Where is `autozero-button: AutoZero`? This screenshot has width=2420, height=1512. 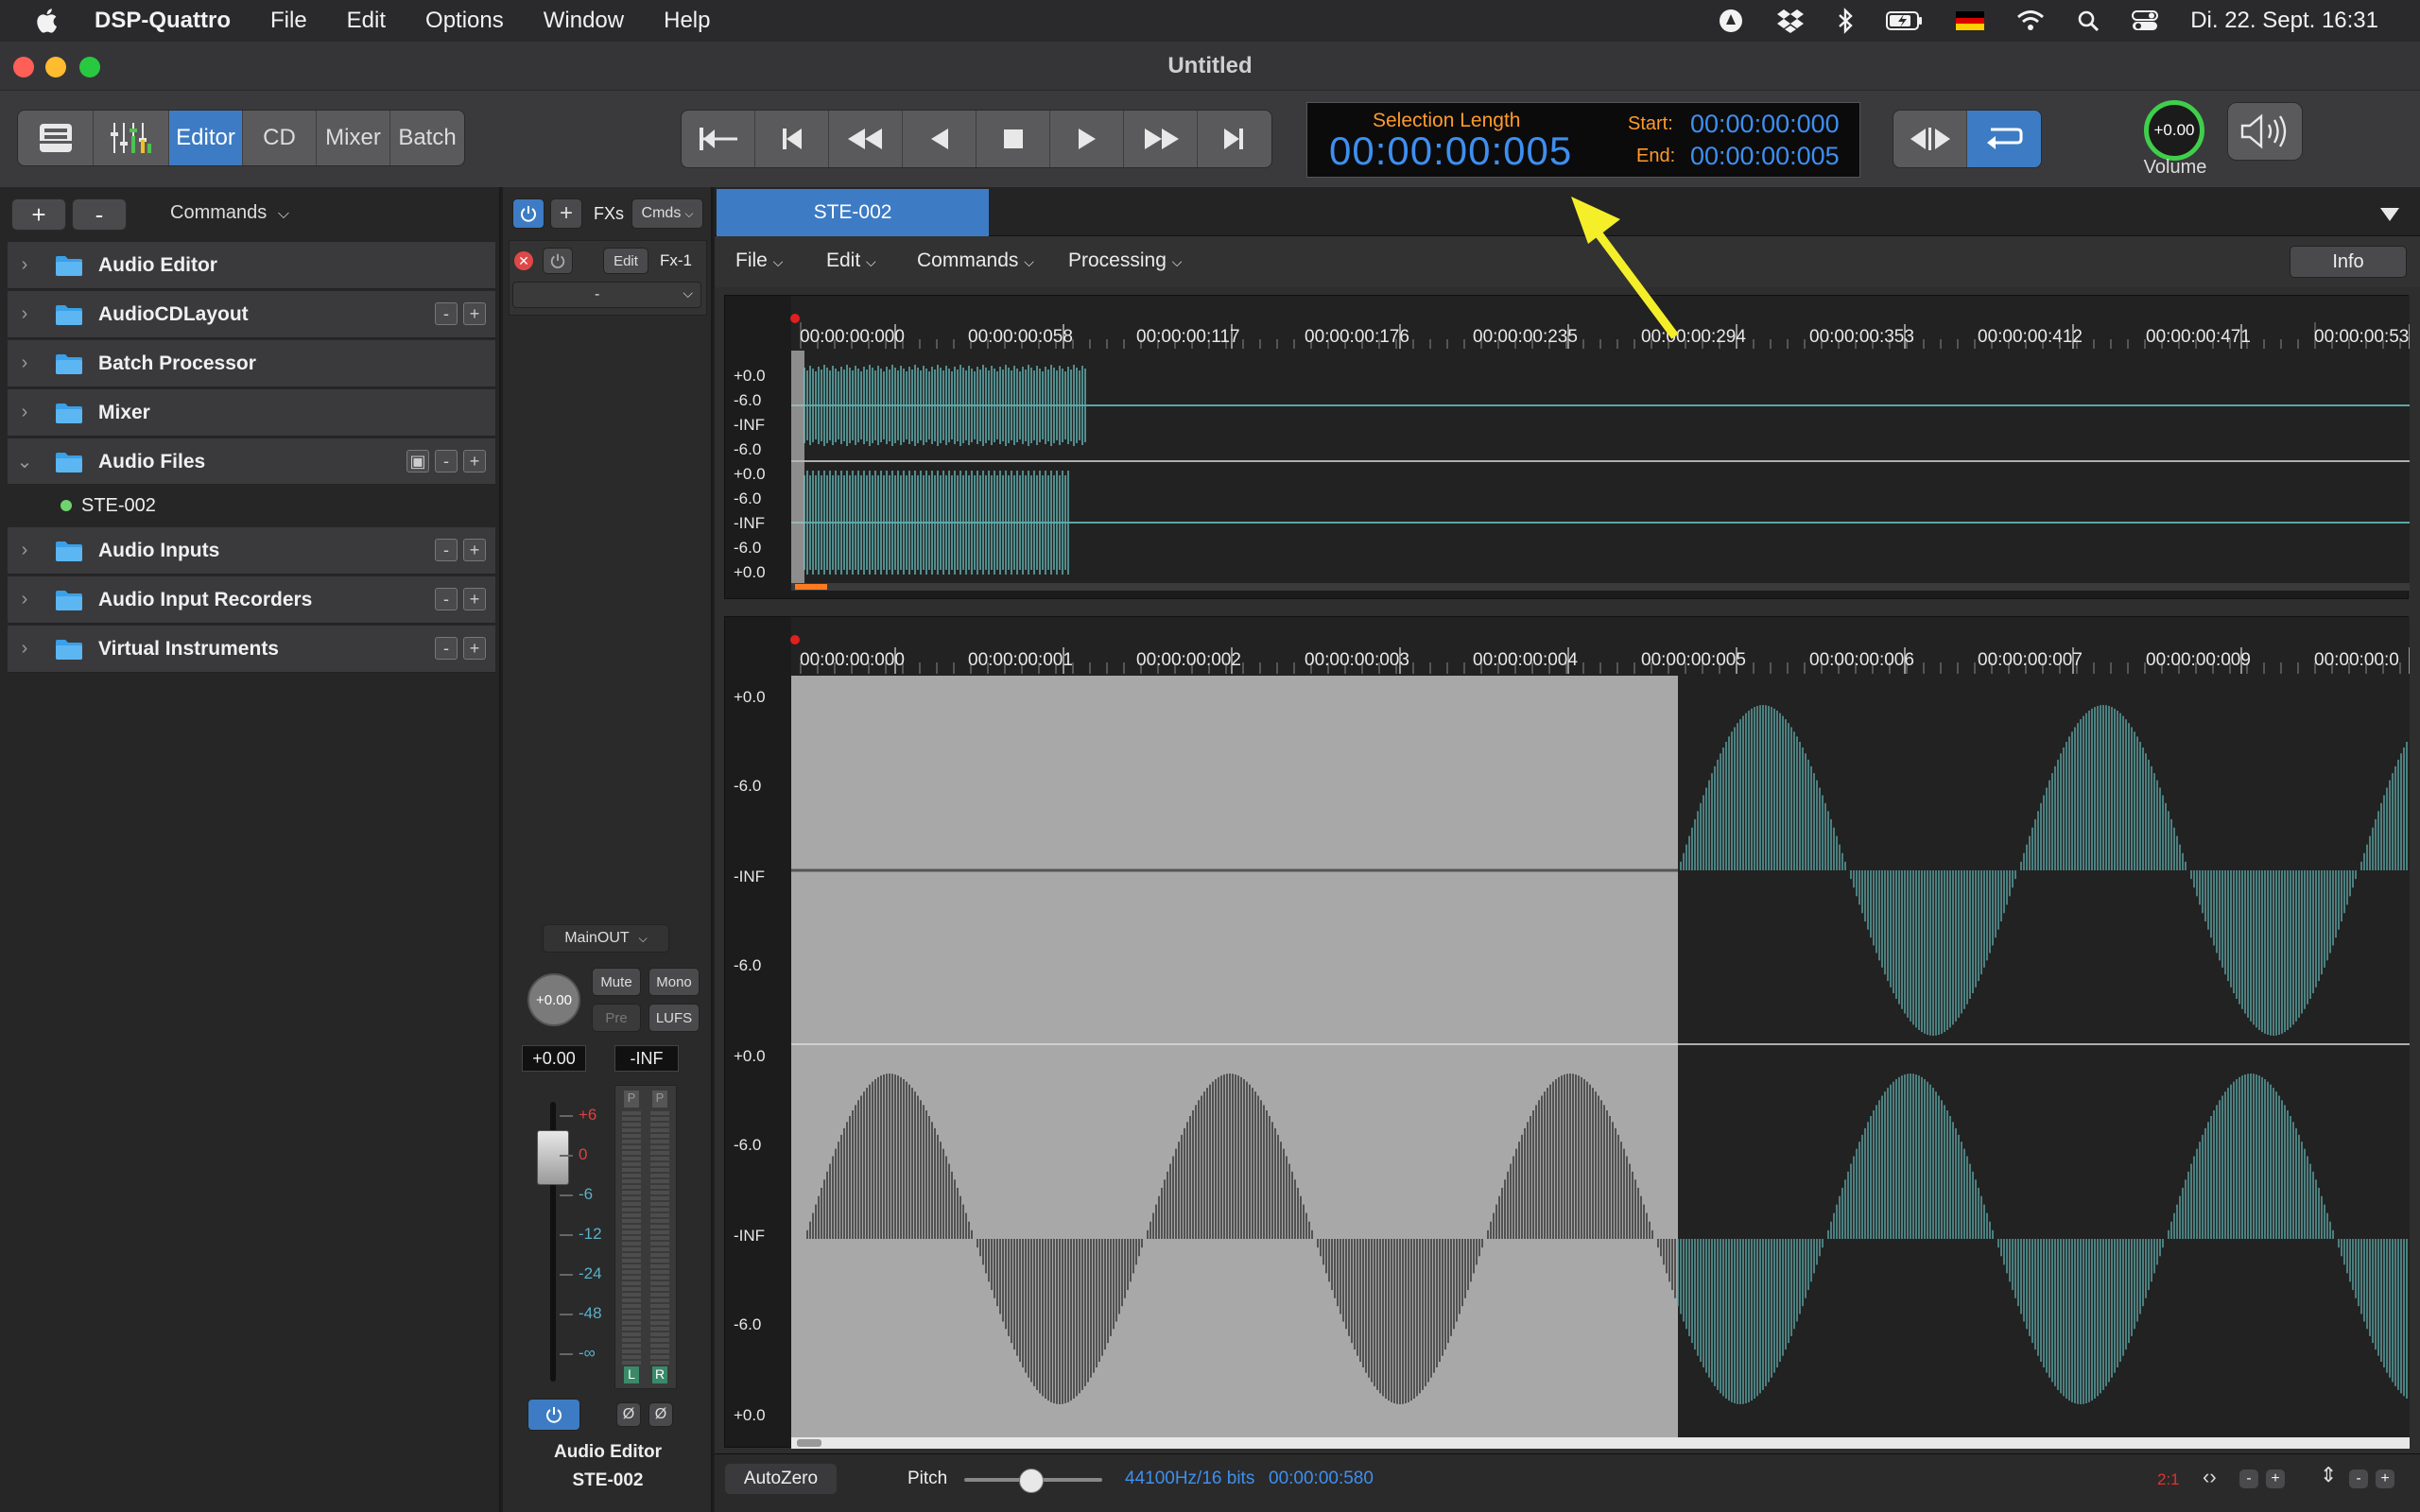
autozero-button: AutoZero is located at coordinates (781, 1479).